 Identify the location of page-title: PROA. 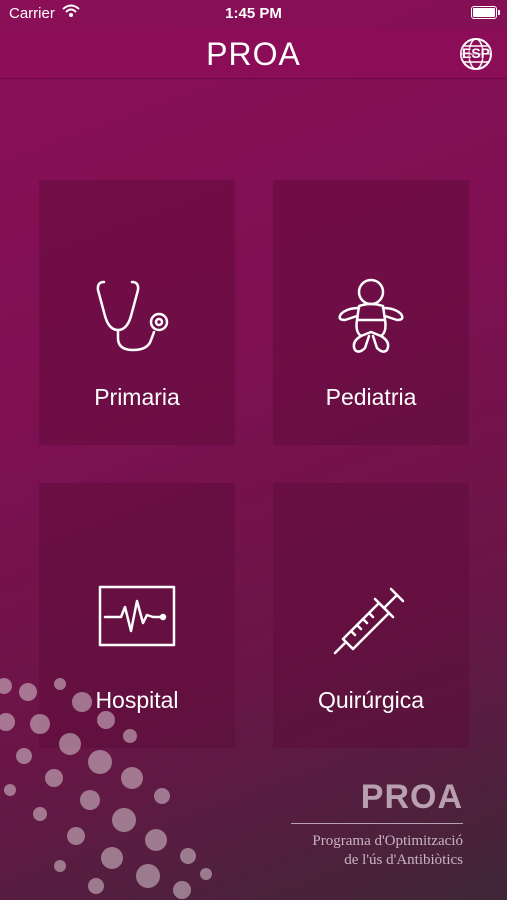
(253, 54).